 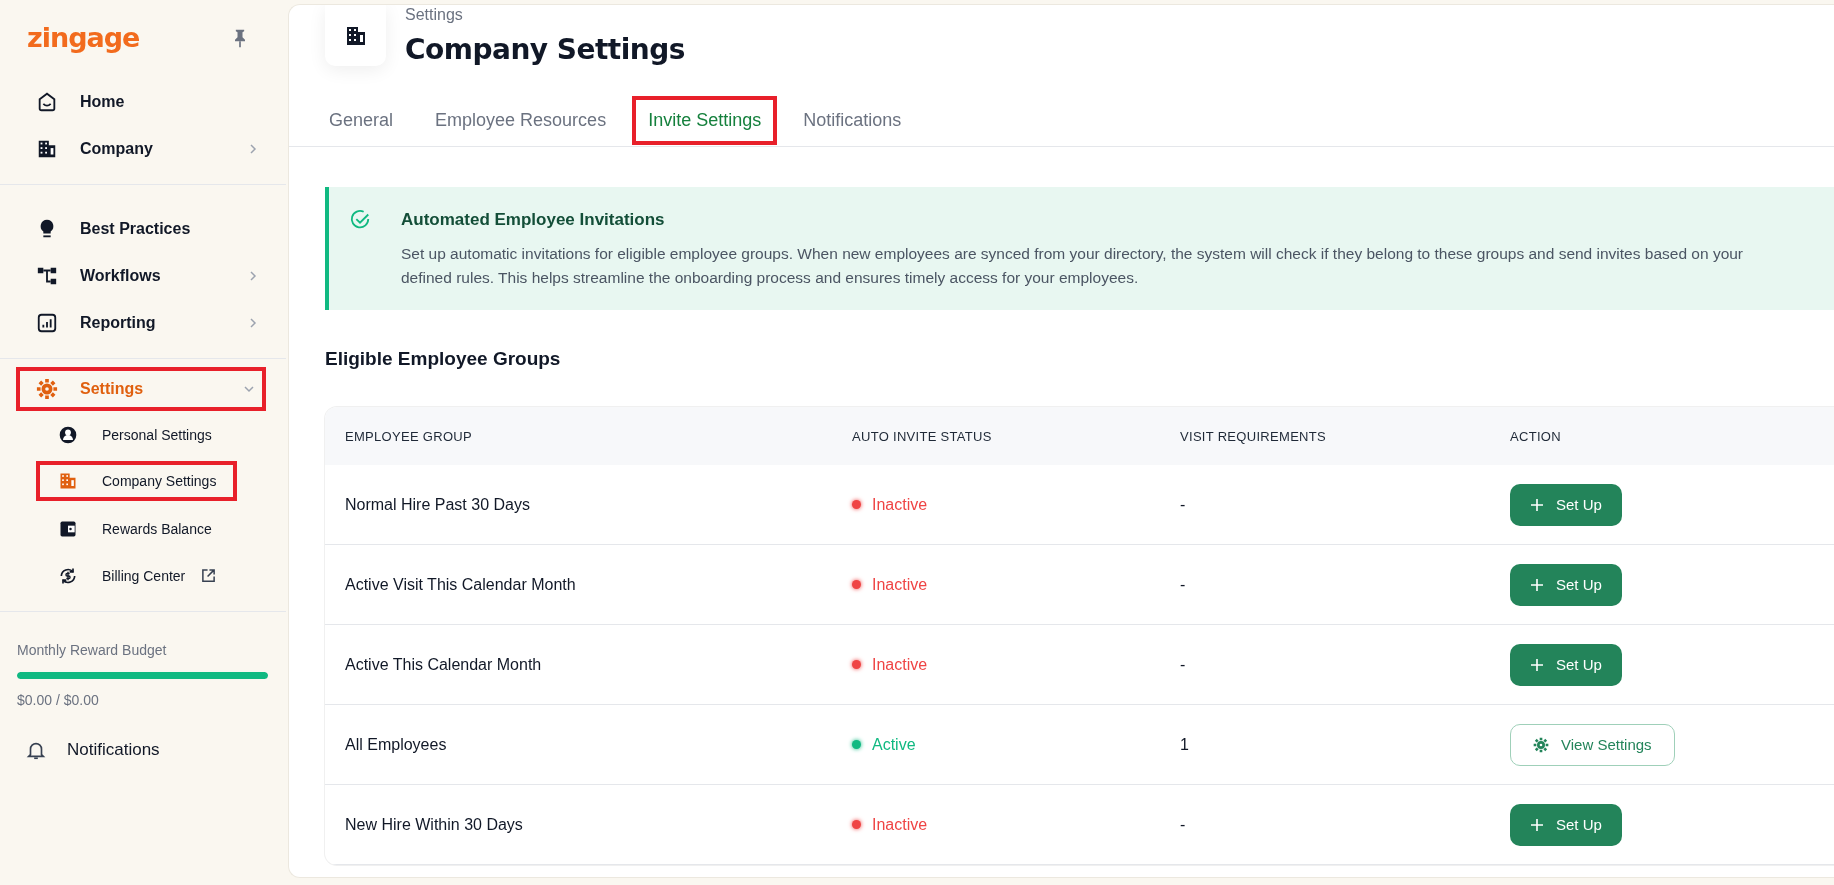 What do you see at coordinates (92, 650) in the screenshot?
I see `budget-label: Monthly Reward Budget` at bounding box center [92, 650].